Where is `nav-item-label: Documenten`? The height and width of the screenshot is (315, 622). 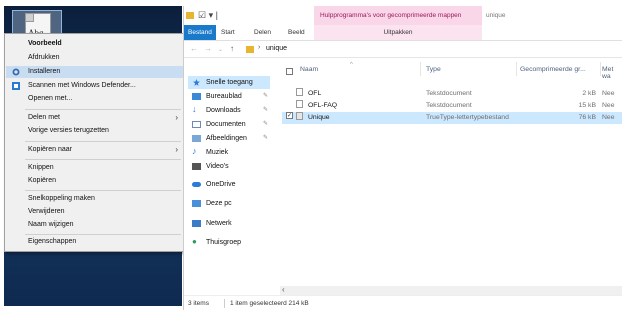
nav-item-label: Documenten is located at coordinates (226, 124).